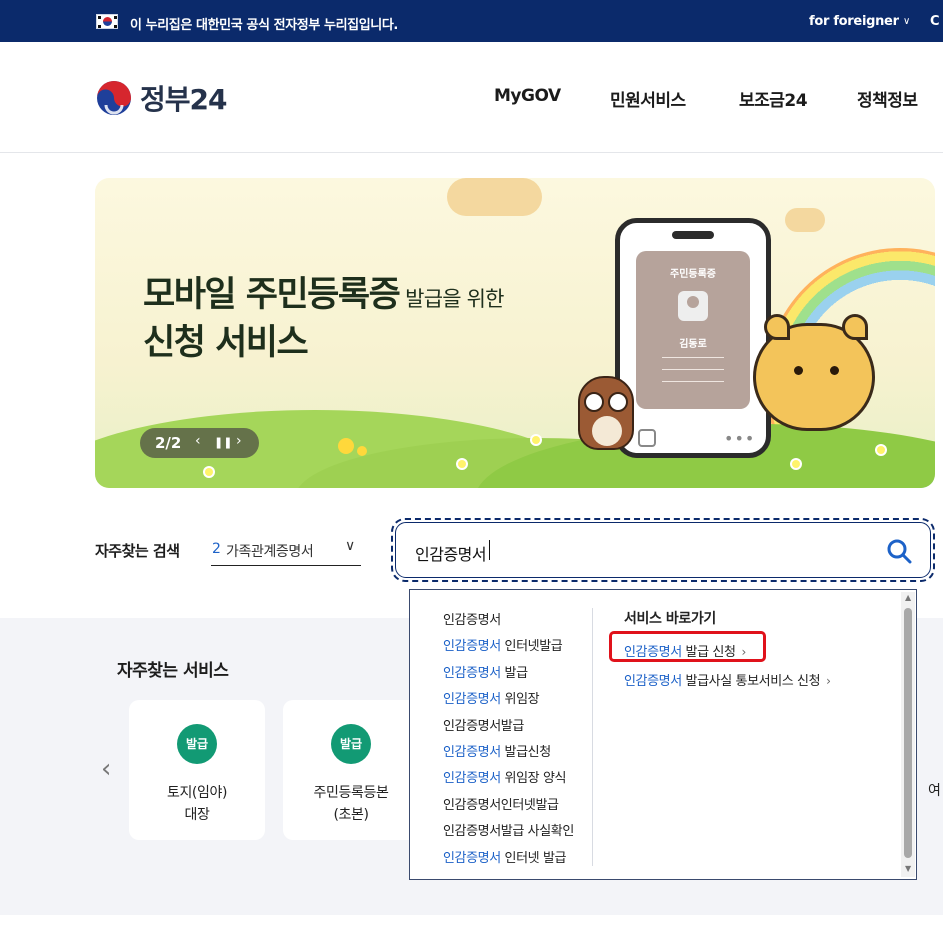 The image size is (943, 926). I want to click on gov-notice-text: 이 누리집은 대한민국 공식 전자정부 누리집입니다., so click(264, 25).